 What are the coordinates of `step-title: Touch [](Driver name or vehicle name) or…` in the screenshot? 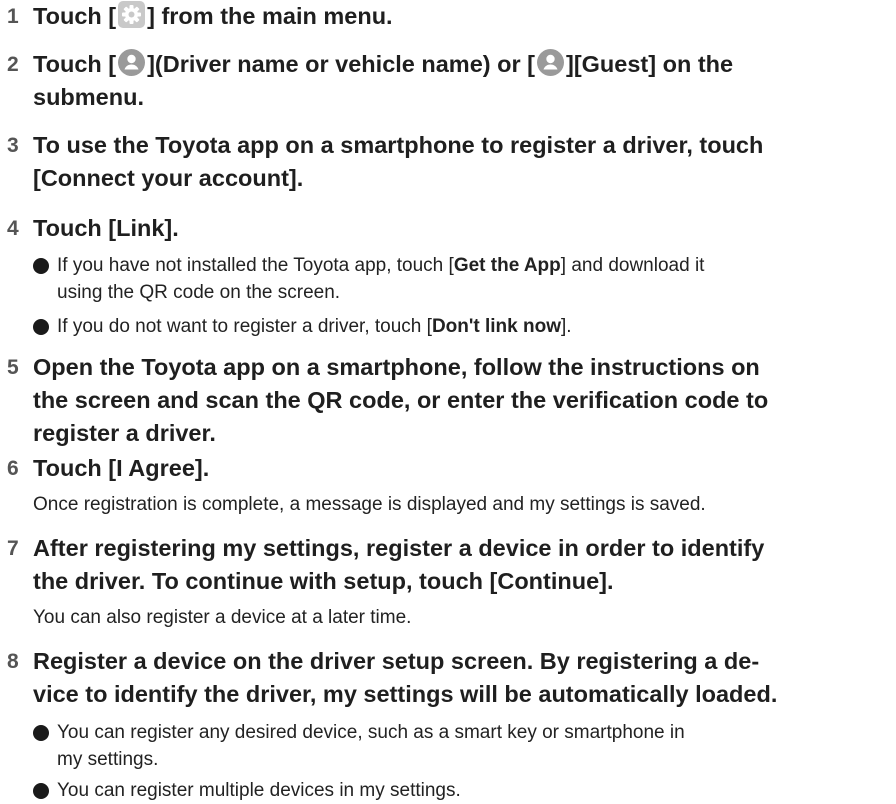 It's located at (383, 79).